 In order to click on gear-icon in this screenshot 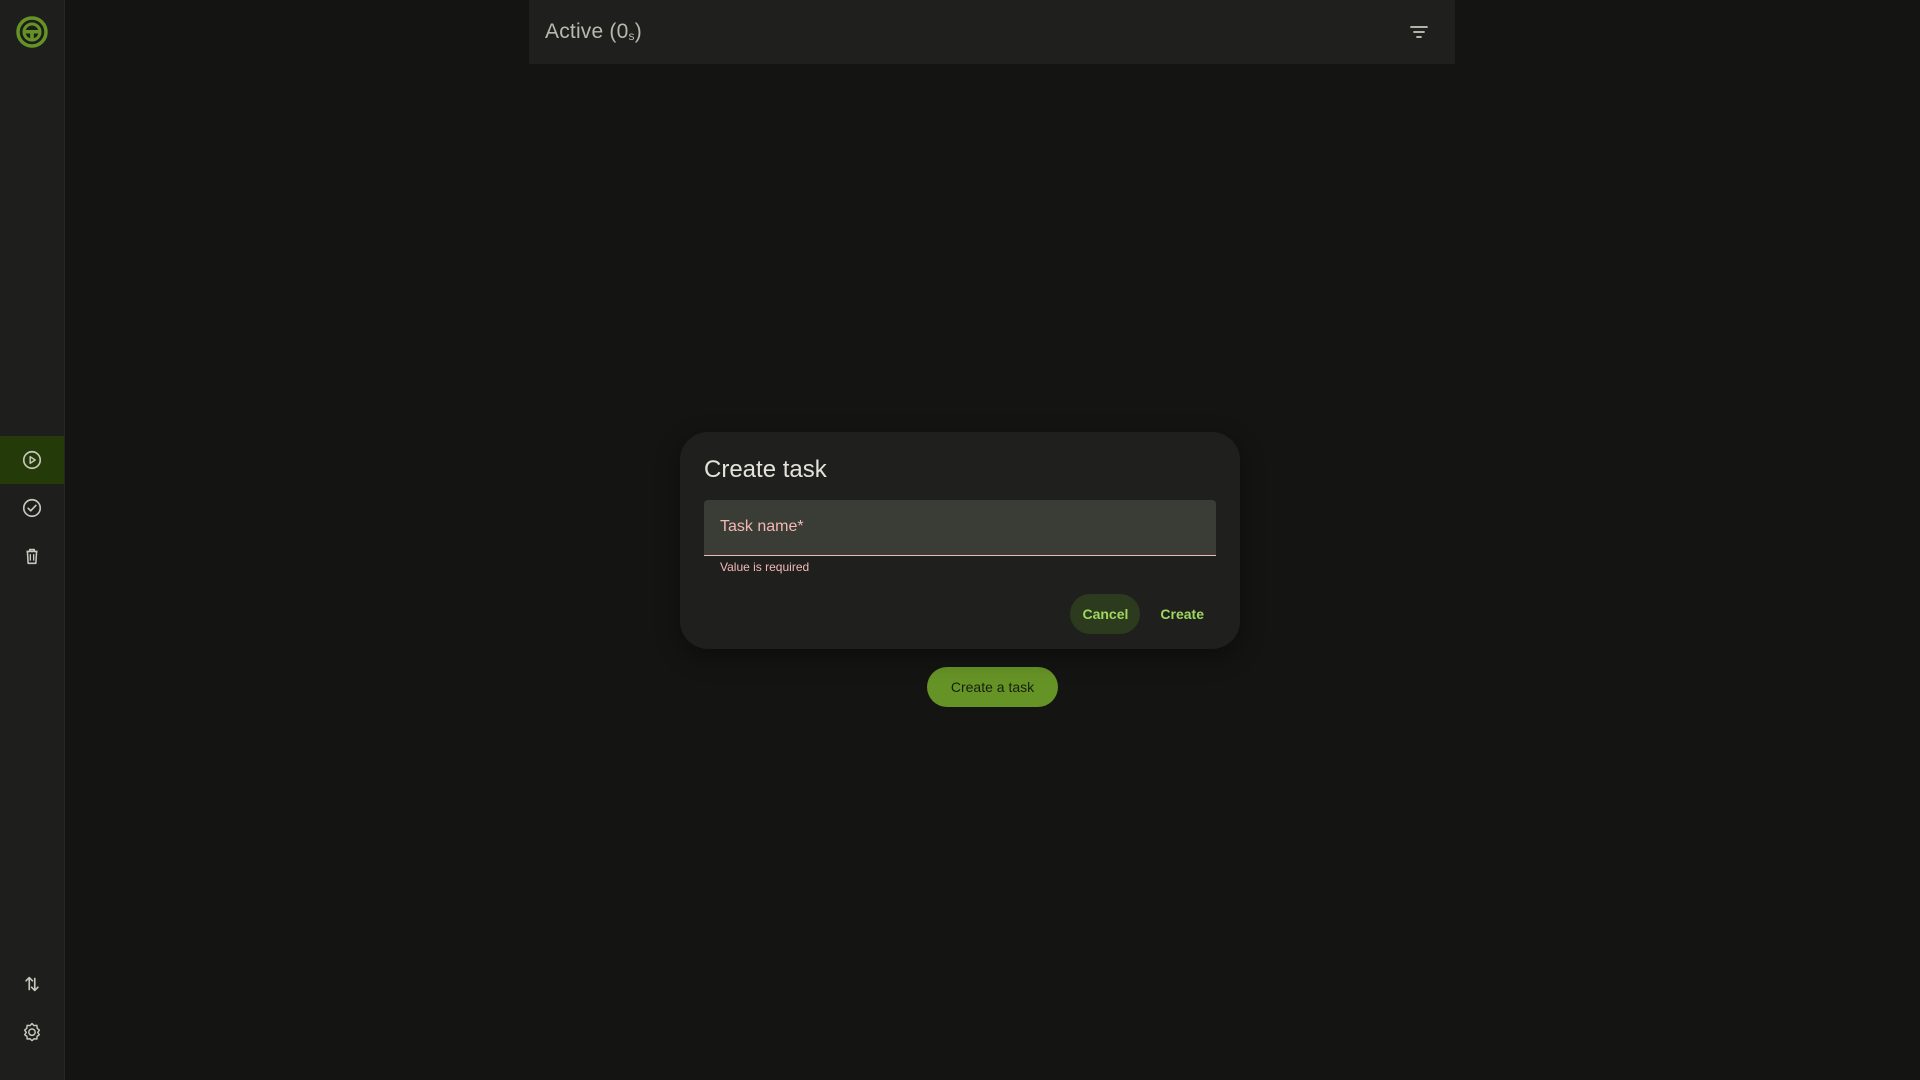, I will do `click(32, 1032)`.